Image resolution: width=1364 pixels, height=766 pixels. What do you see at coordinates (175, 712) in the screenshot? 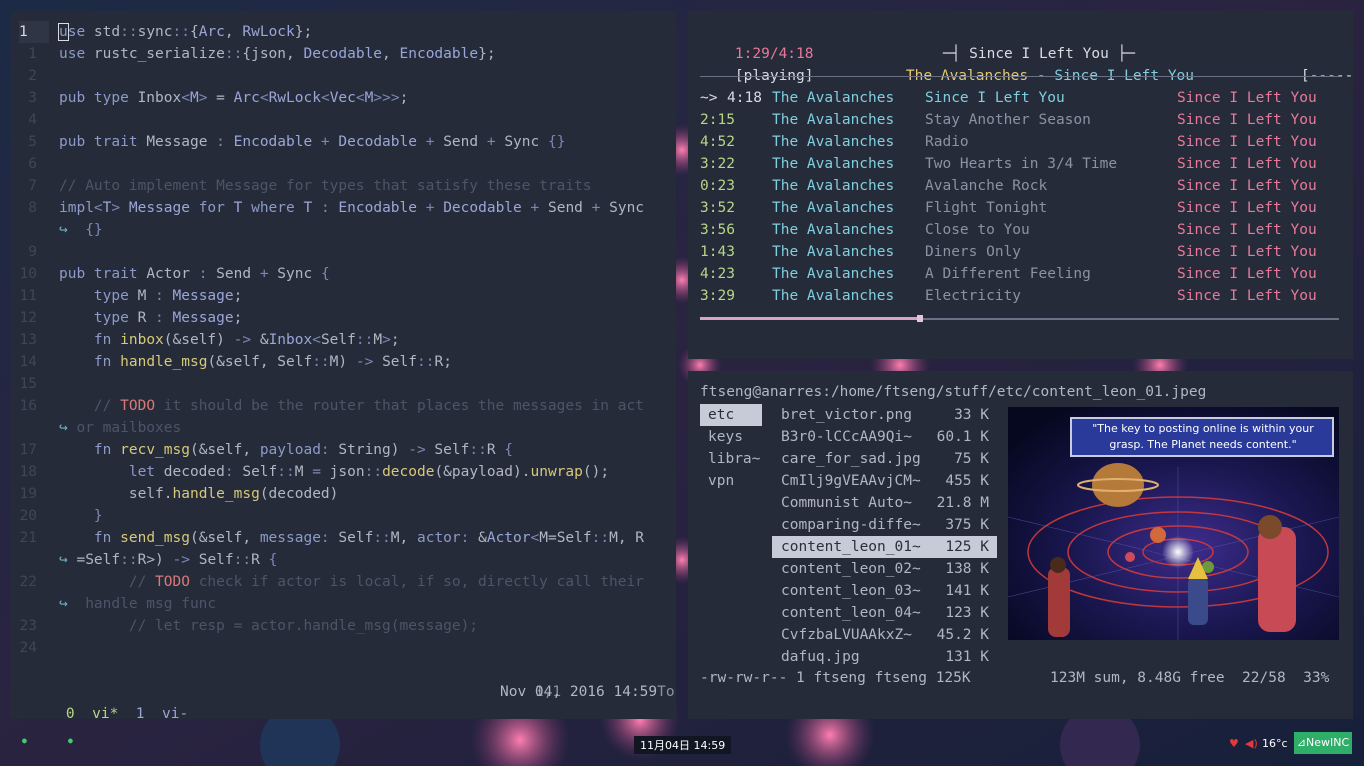
I see `tmux-window-name: vi-` at bounding box center [175, 712].